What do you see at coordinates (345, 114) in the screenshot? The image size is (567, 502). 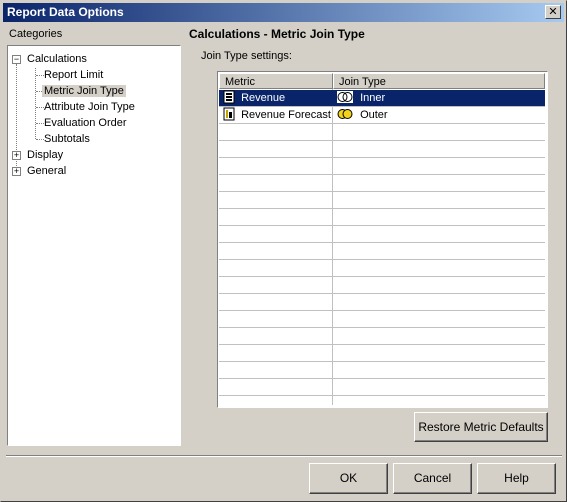 I see `outer-join-icon` at bounding box center [345, 114].